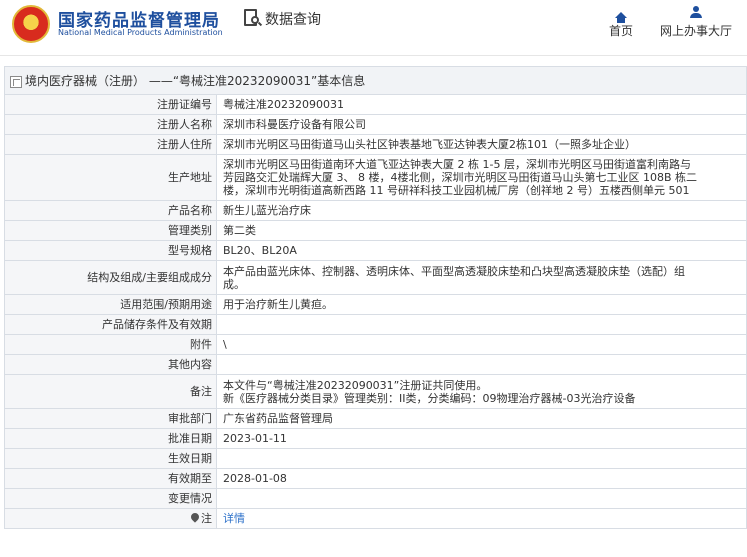  I want to click on data-query-title: 数据查询, so click(293, 20).